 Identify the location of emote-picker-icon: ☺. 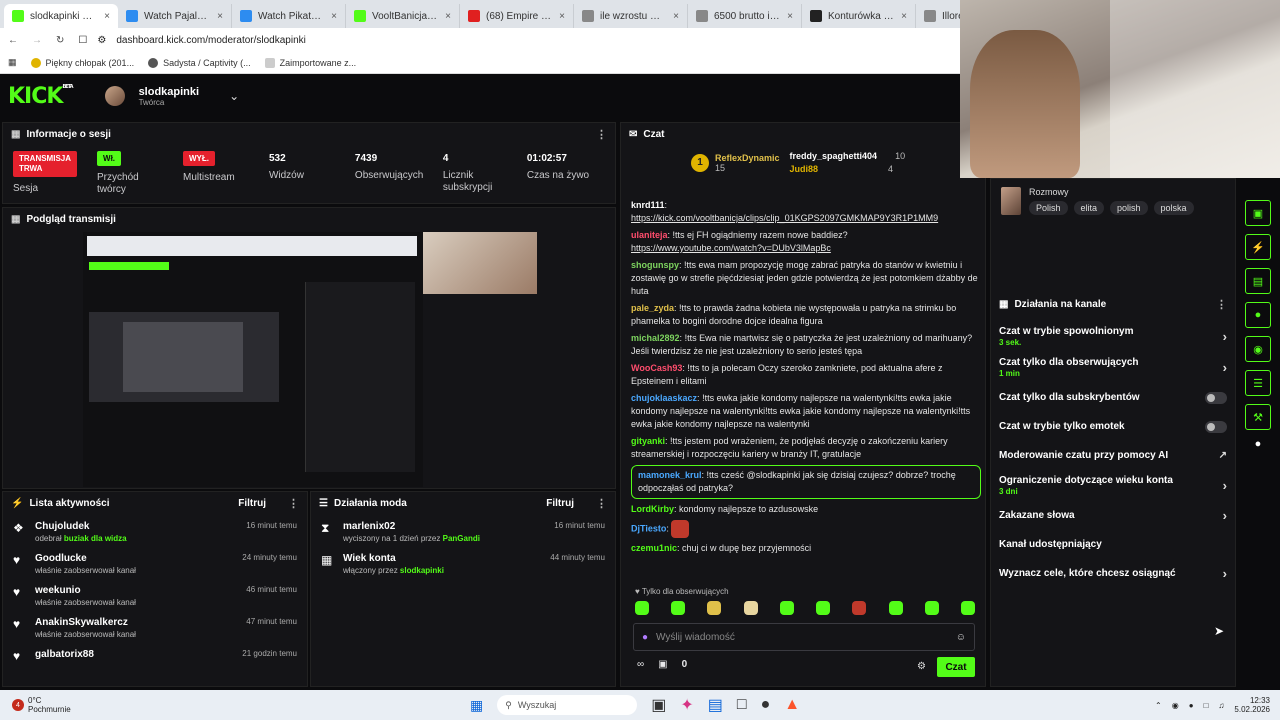
(961, 637).